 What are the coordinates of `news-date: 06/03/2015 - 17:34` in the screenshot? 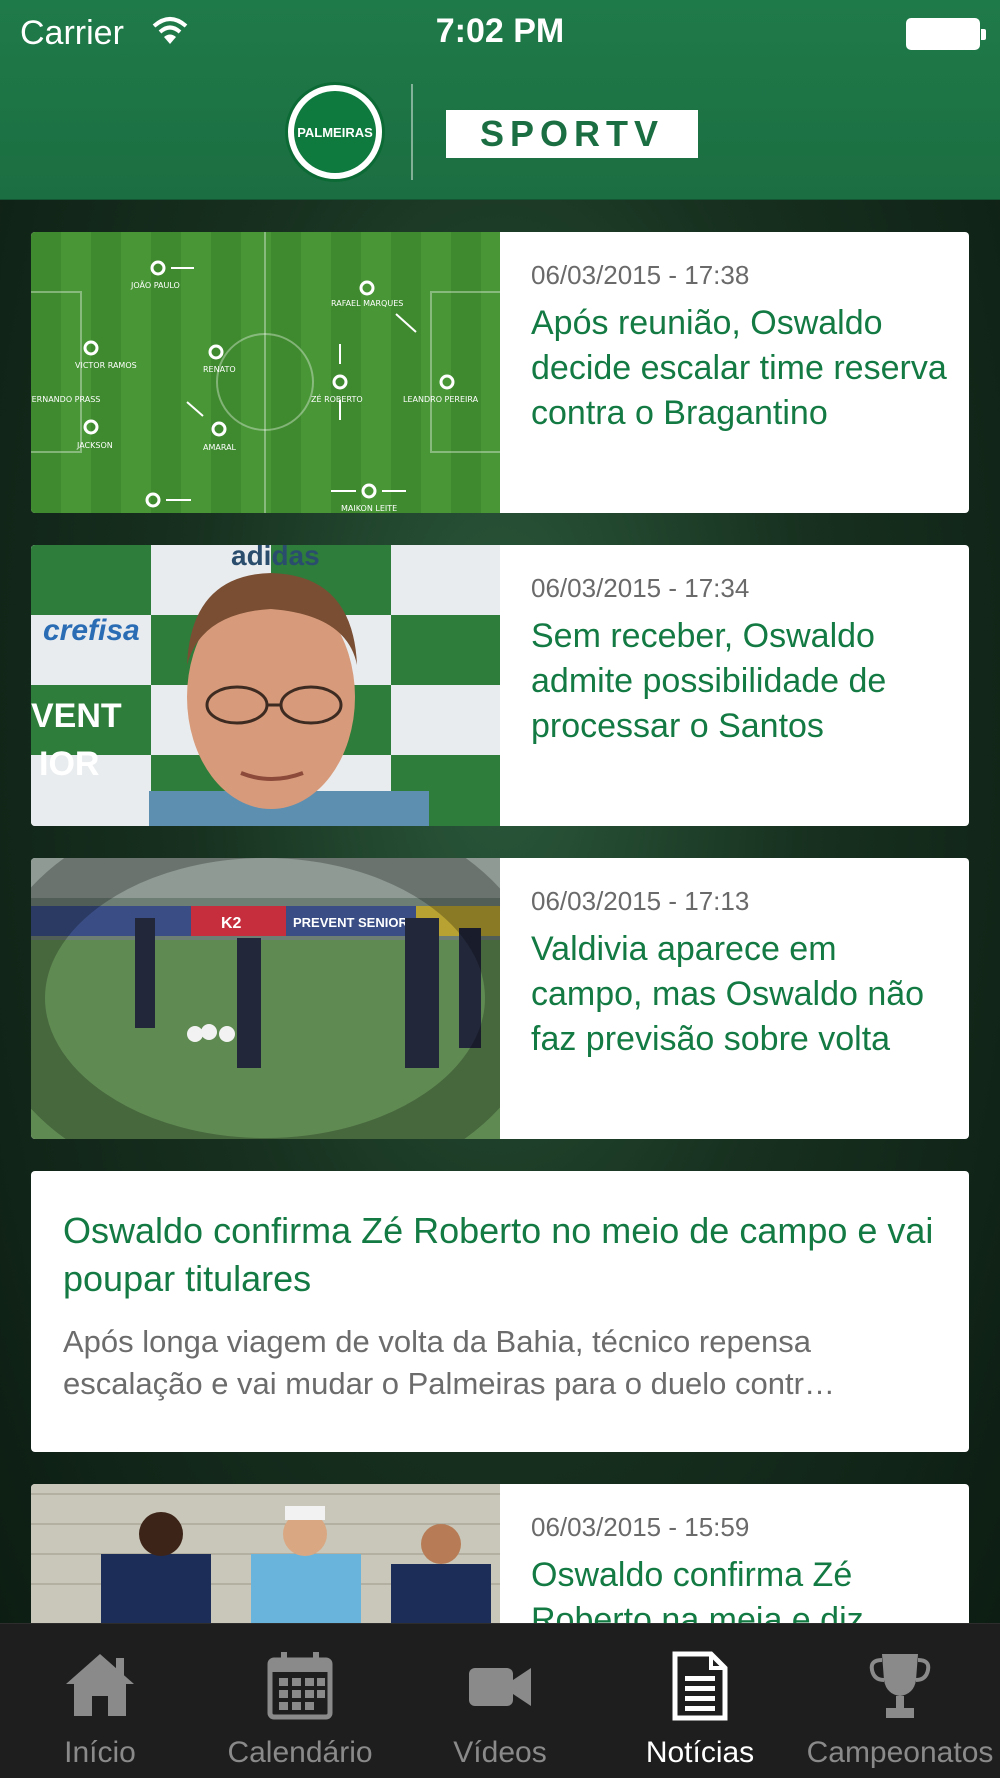 It's located at (640, 588).